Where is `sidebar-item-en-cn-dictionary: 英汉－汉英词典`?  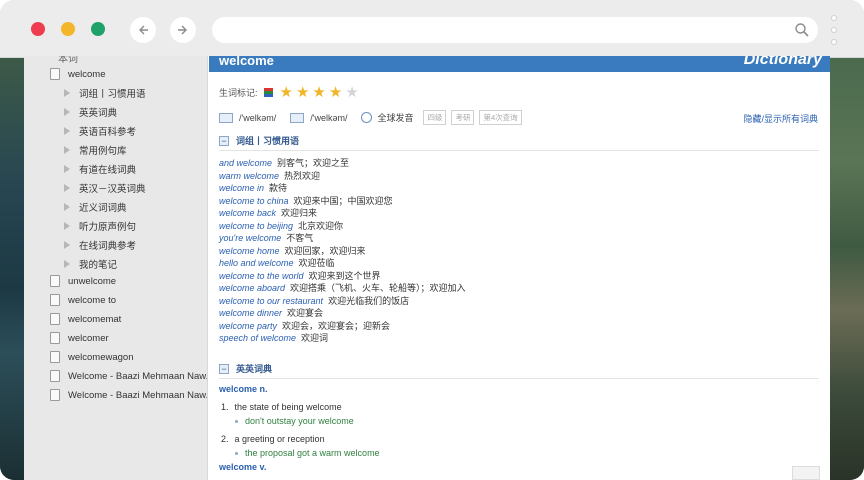 sidebar-item-en-cn-dictionary: 英汉－汉英词典 is located at coordinates (105, 188).